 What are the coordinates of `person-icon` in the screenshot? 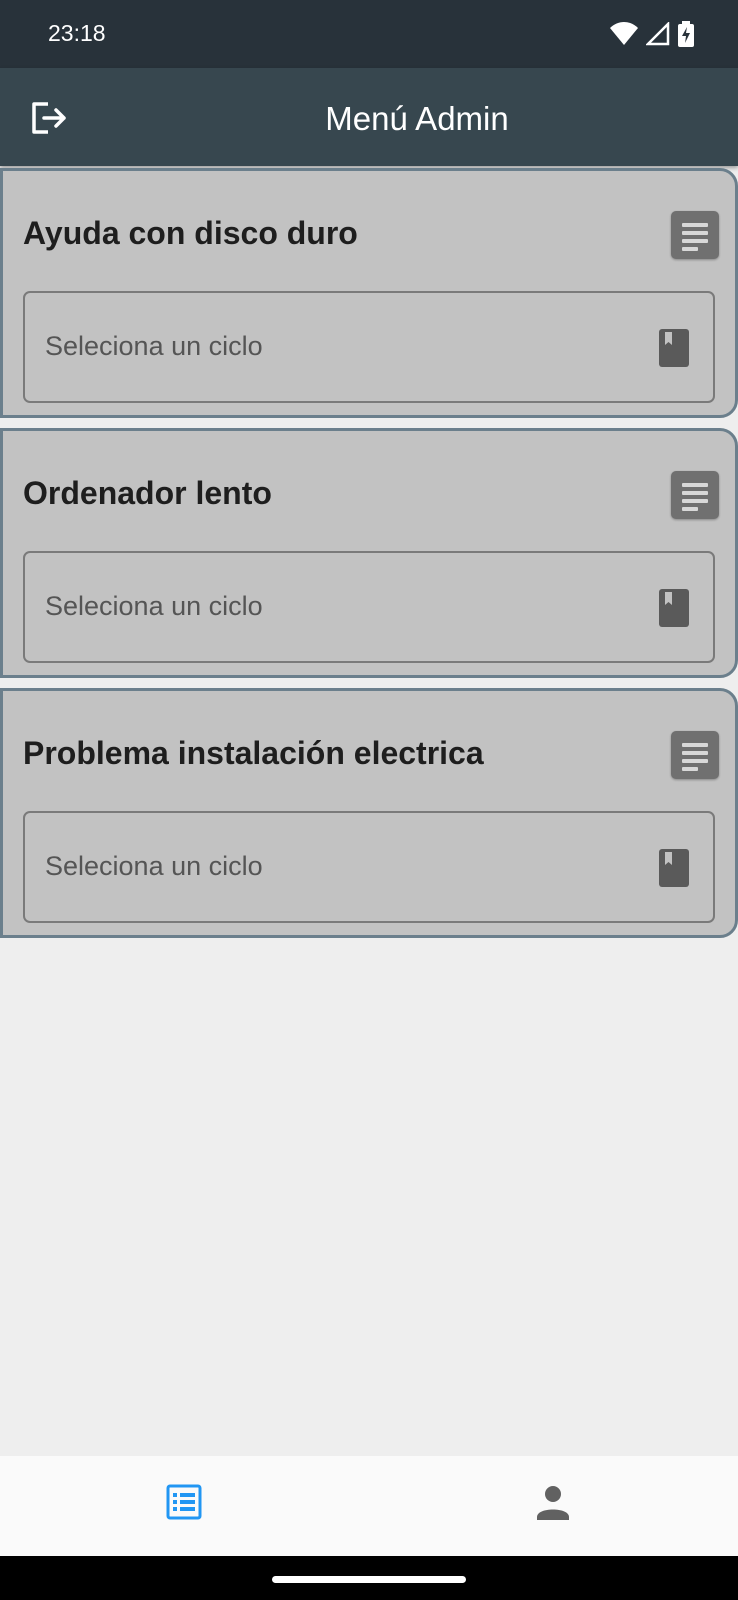 It's located at (553, 1503).